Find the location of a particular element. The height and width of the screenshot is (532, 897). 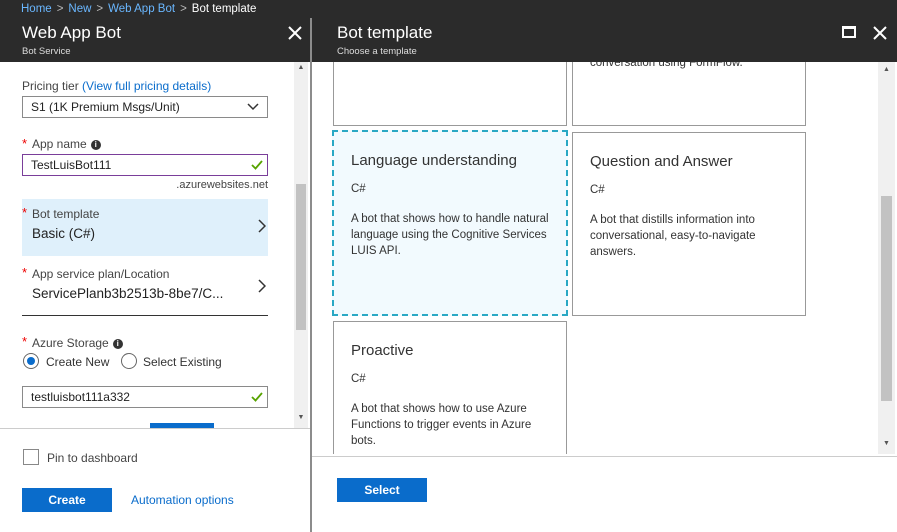

card-description: conversation using FormFlow. is located at coordinates (666, 65).